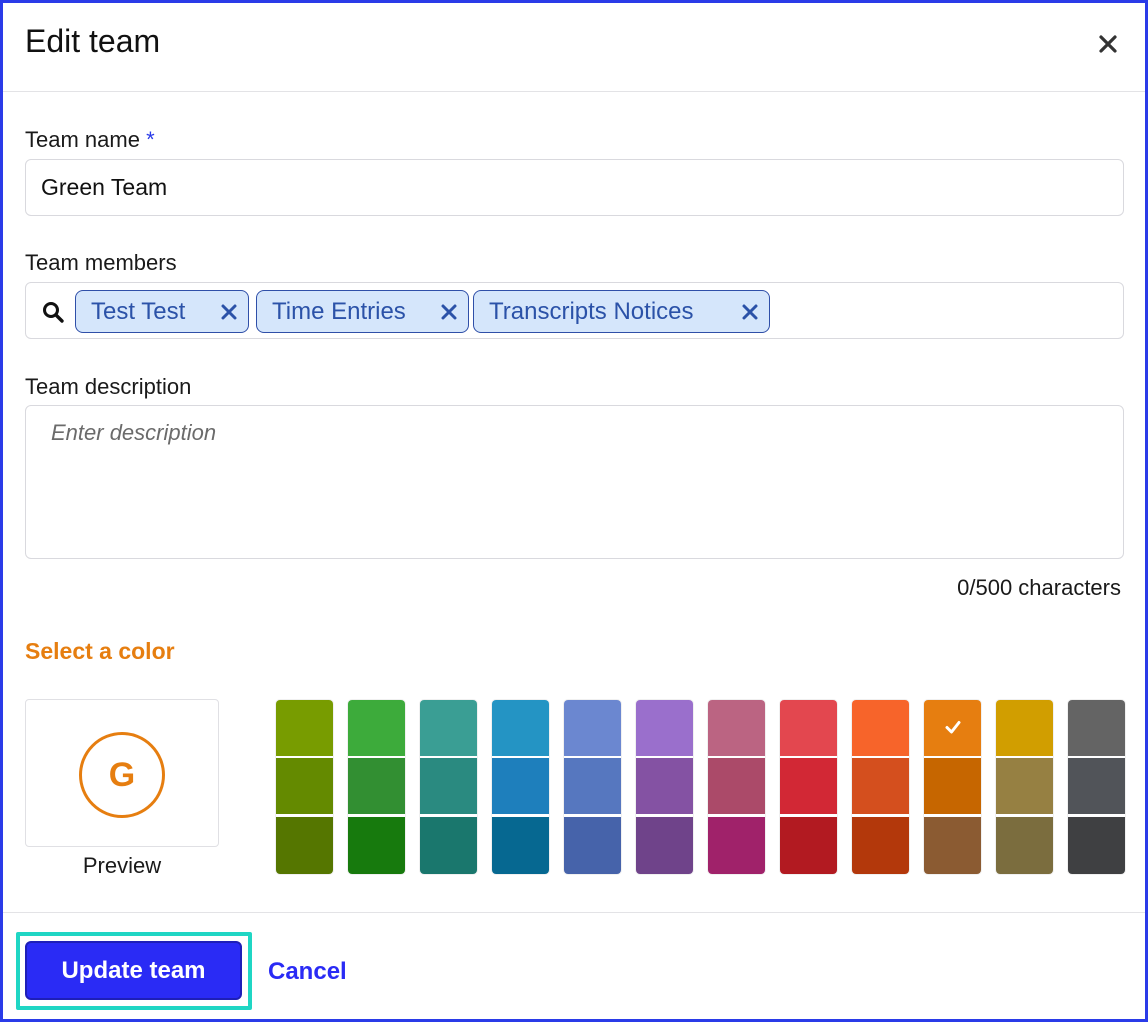 This screenshot has height=1025, width=1148. I want to click on member-chip: Transcripts Notices, so click(621, 311).